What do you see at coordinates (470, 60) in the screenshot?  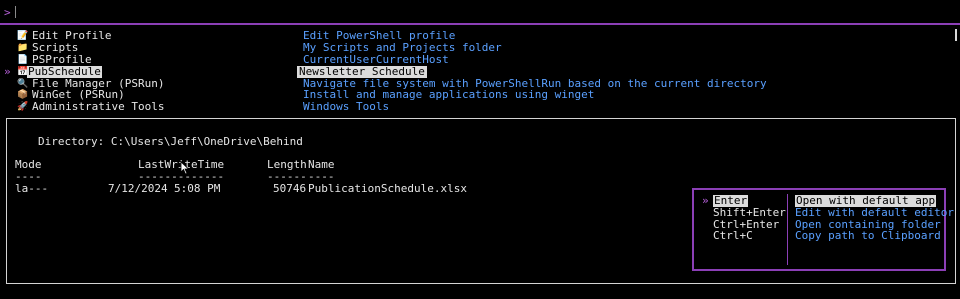 I see `entry-item: 📄 PSProfile CurrentUserCurrentHost` at bounding box center [470, 60].